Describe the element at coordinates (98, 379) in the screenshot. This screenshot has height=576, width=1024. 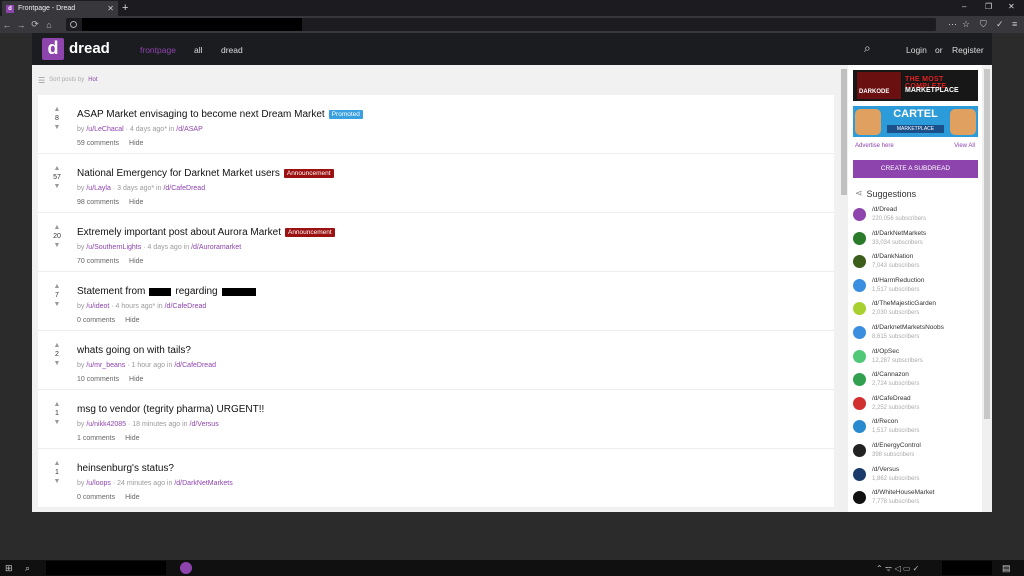
I see `comments-link: 10 comments` at that location.